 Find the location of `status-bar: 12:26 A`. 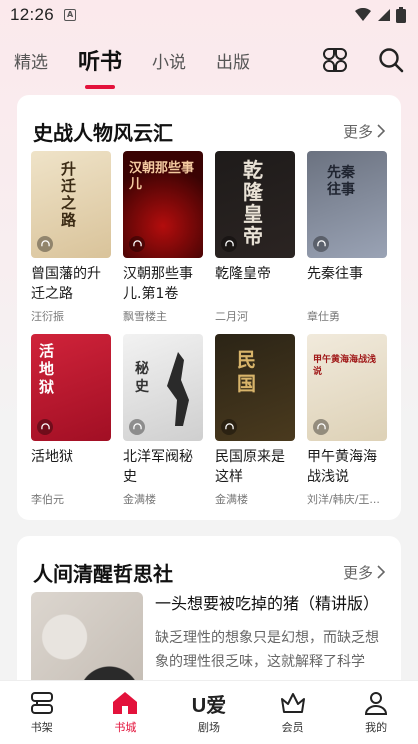

status-bar: 12:26 A is located at coordinates (209, 15).